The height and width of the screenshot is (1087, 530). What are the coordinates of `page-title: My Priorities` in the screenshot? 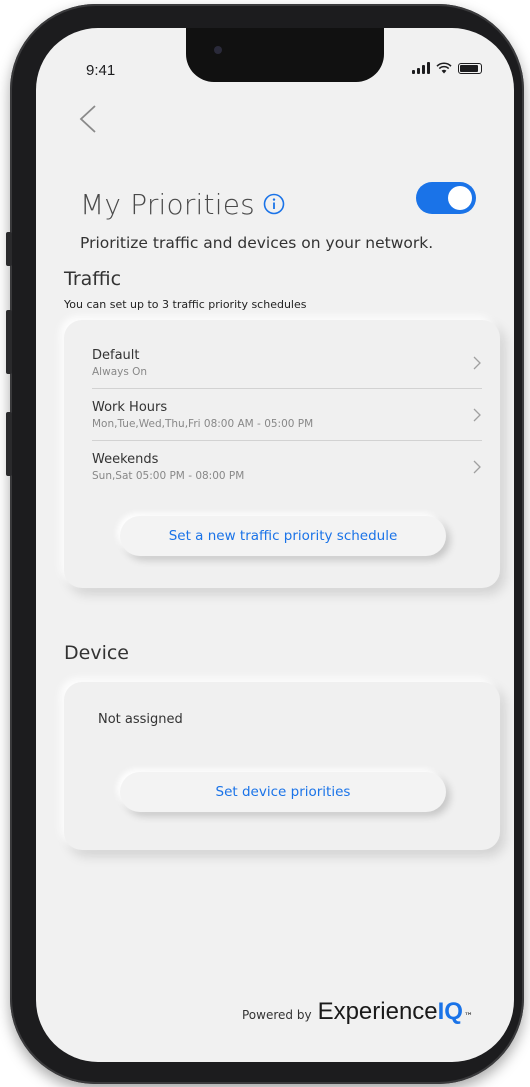 It's located at (167, 204).